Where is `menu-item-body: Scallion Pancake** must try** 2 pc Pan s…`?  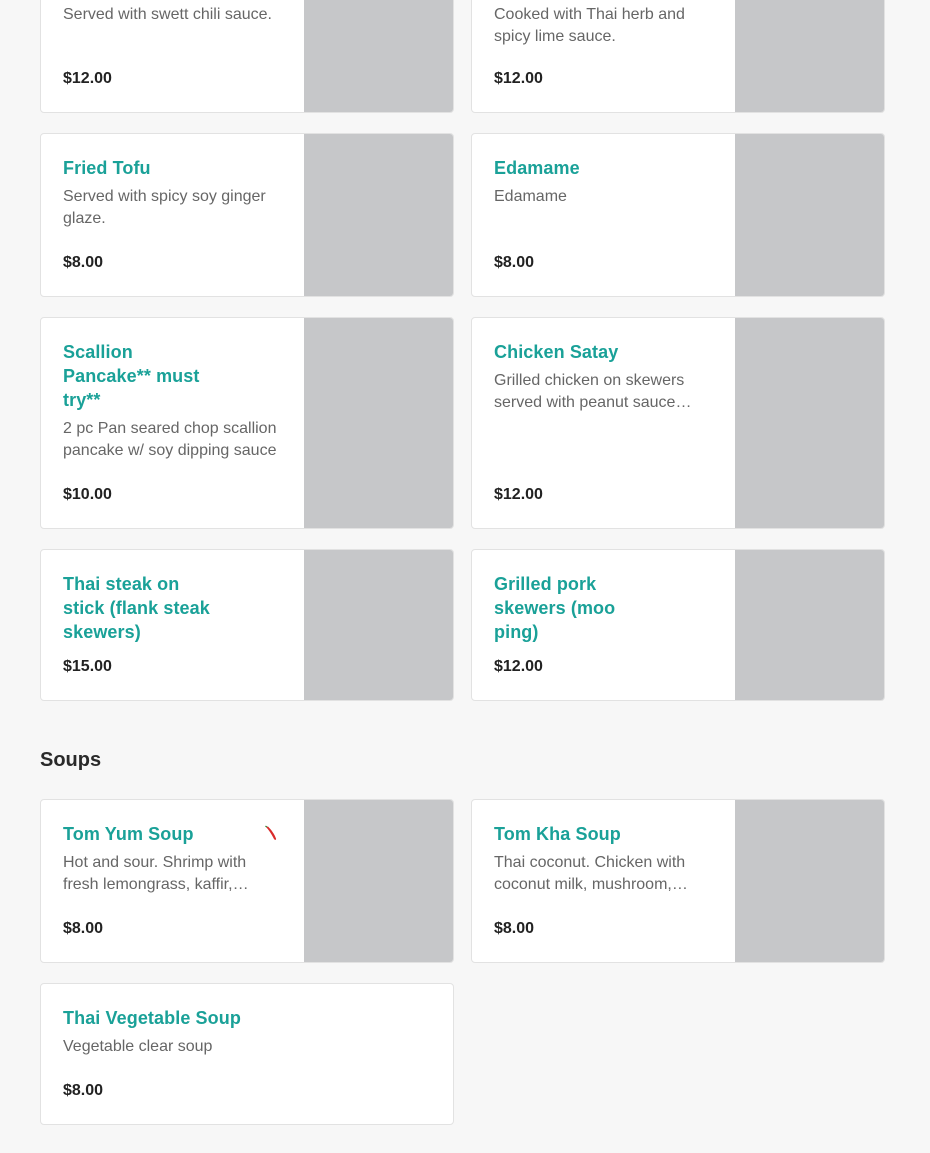
menu-item-body: Scallion Pancake** must try** 2 pc Pan s… is located at coordinates (172, 401).